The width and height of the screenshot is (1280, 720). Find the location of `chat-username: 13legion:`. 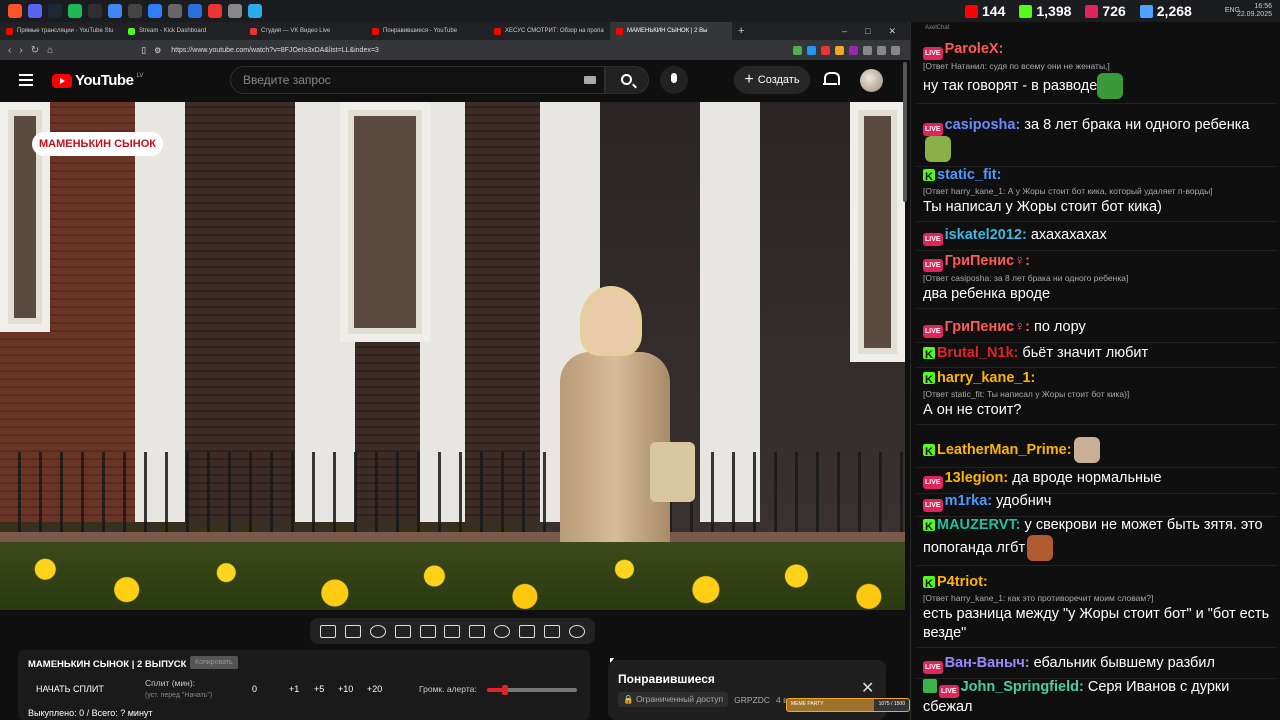

chat-username: 13legion: is located at coordinates (977, 478).